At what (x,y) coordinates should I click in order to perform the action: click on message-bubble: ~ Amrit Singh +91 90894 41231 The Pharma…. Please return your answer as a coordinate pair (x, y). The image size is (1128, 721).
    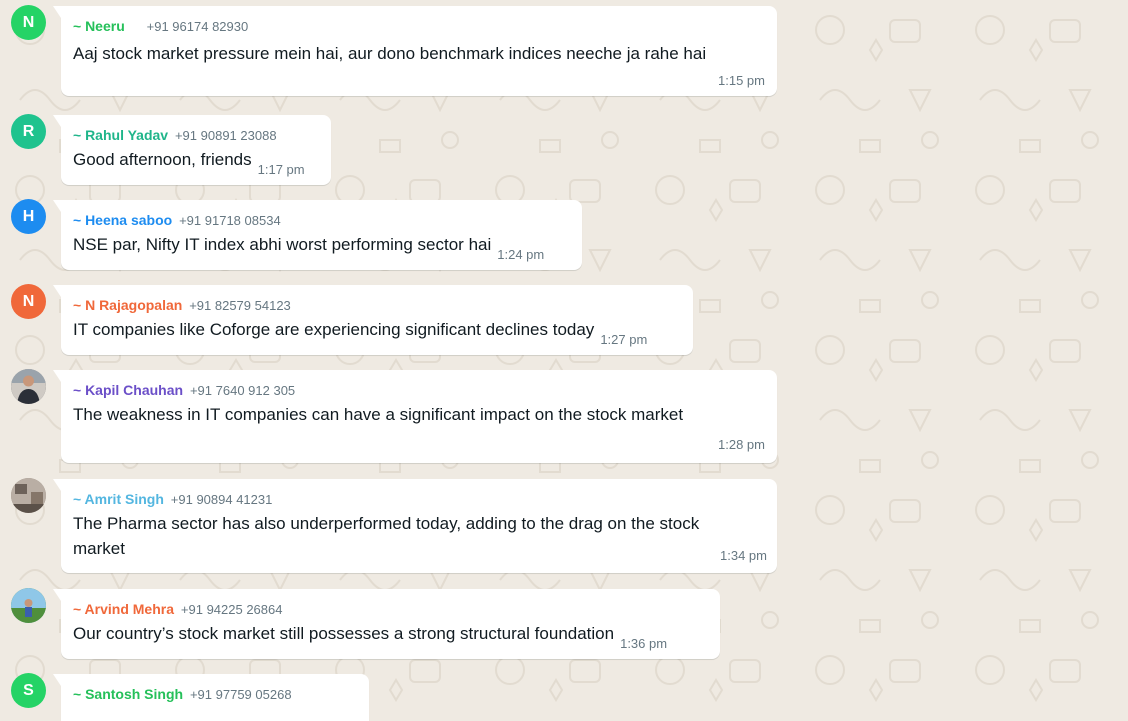
    Looking at the image, I should click on (415, 526).